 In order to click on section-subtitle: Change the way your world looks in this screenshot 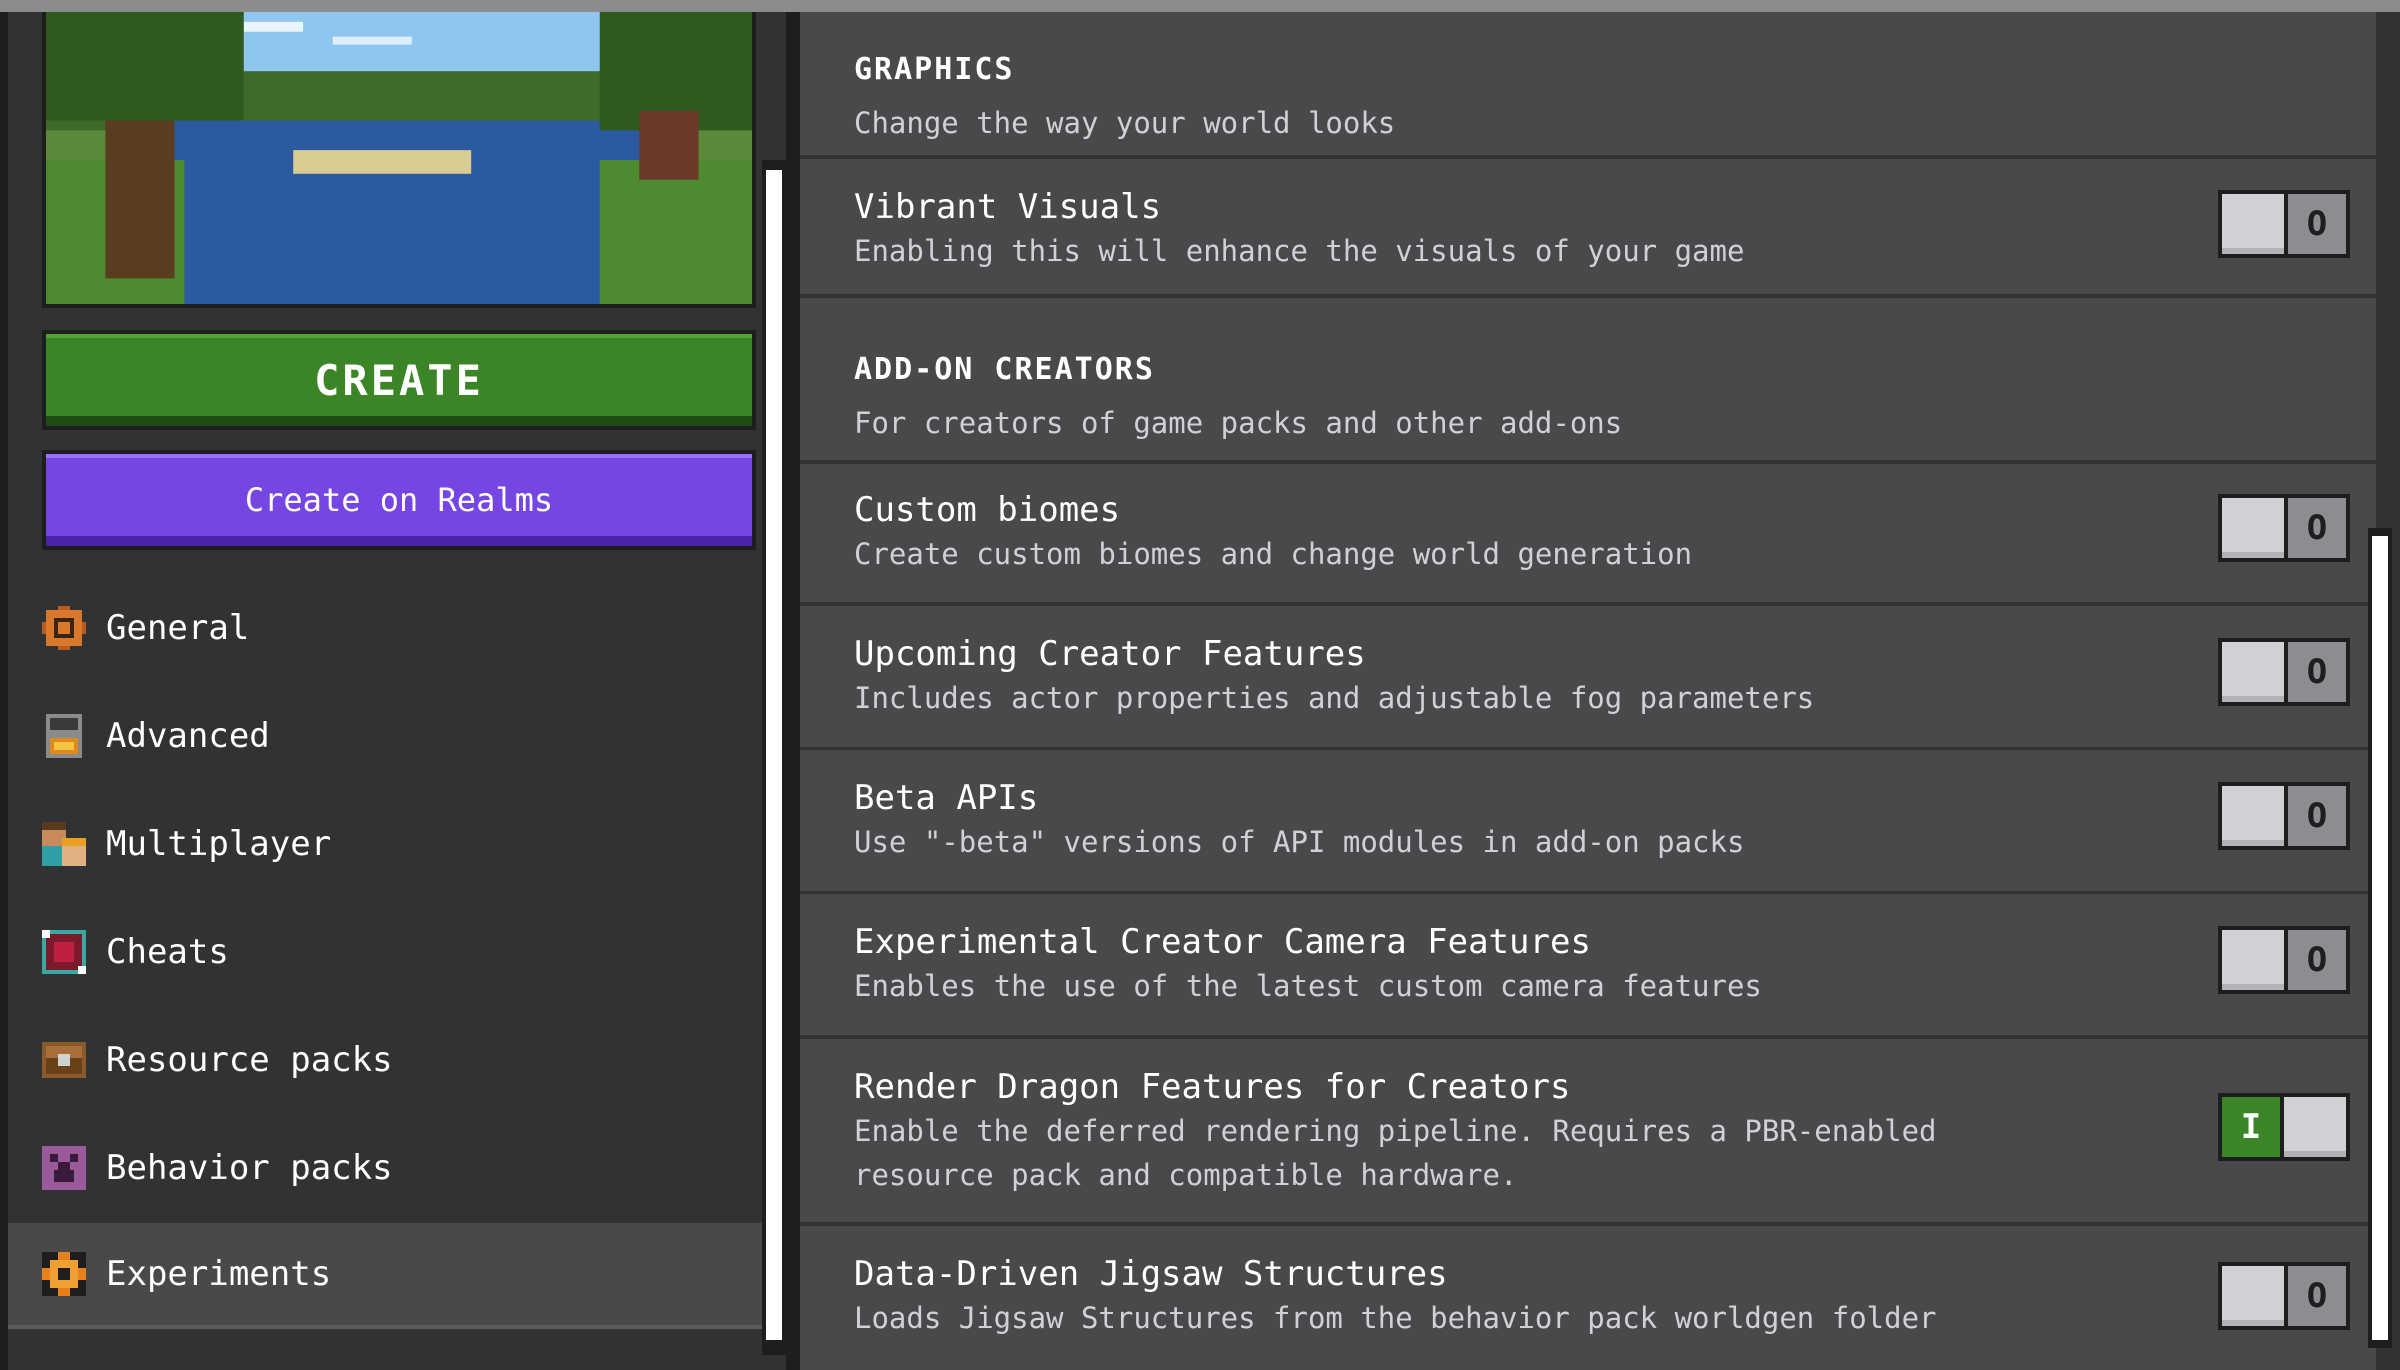, I will do `click(1125, 123)`.